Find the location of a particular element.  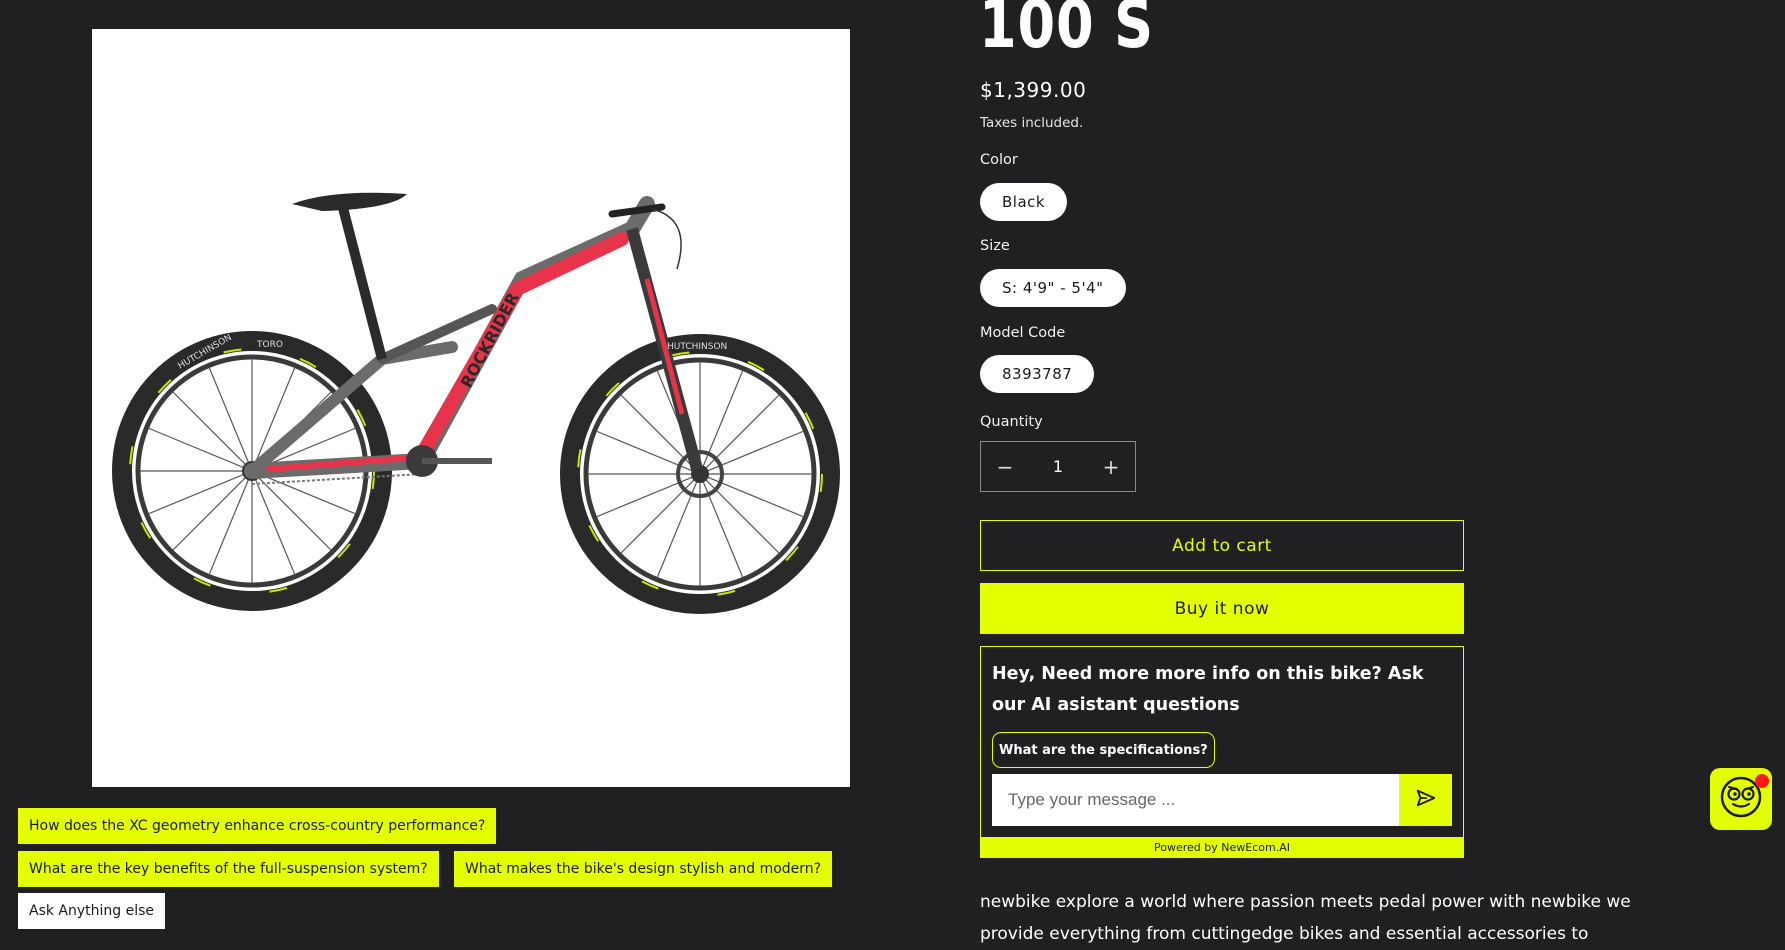

quantity-decrease-button: − is located at coordinates (1005, 466).